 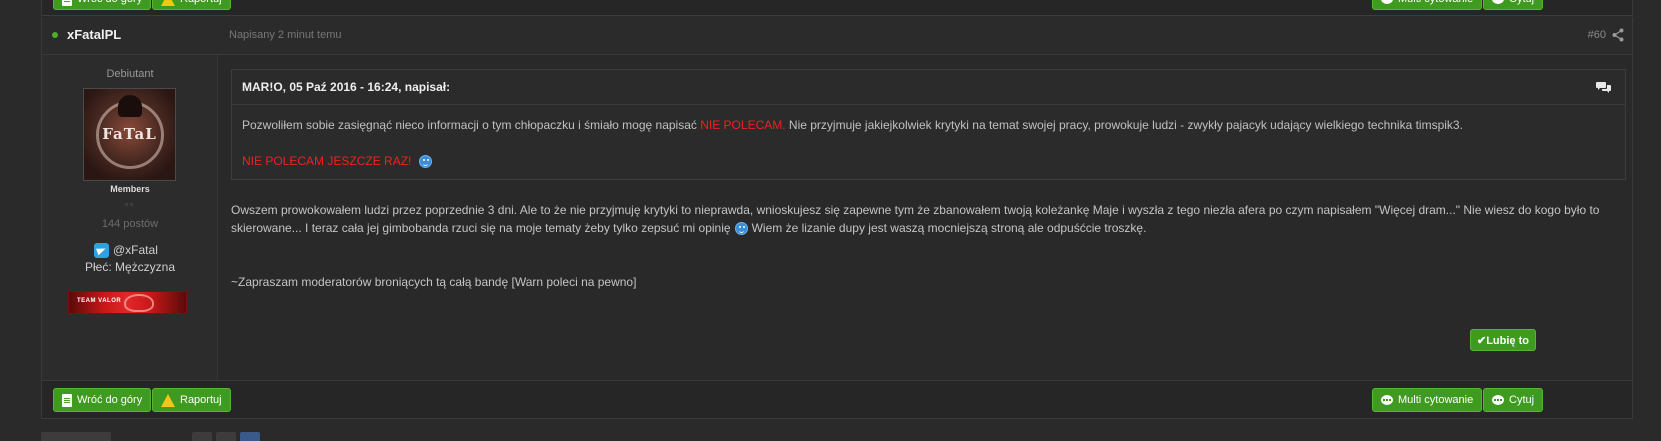 I want to click on avatar-logo-text: FaTaL, so click(x=129, y=134).